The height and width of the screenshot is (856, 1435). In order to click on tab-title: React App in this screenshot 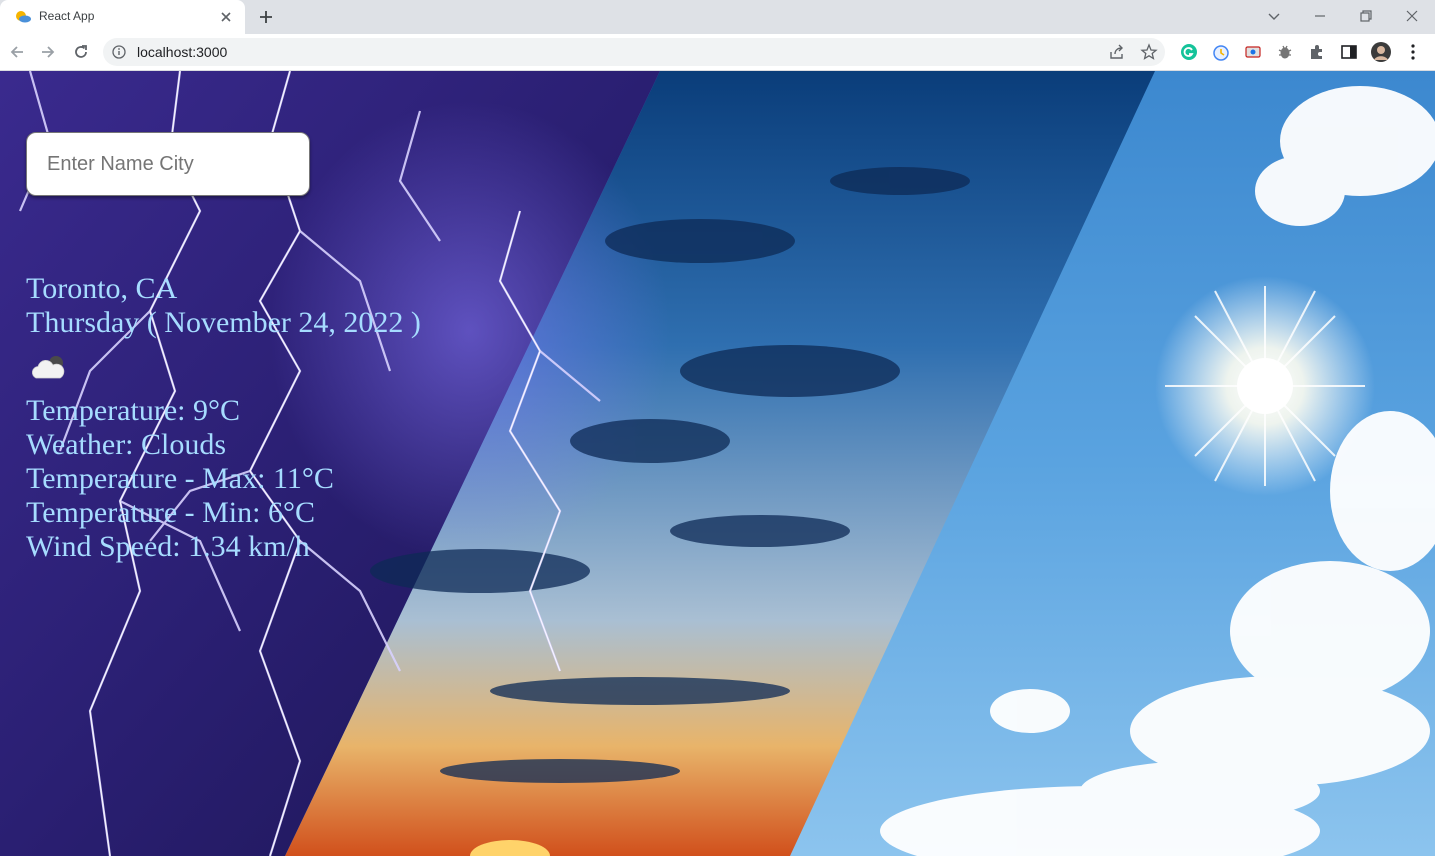, I will do `click(67, 16)`.